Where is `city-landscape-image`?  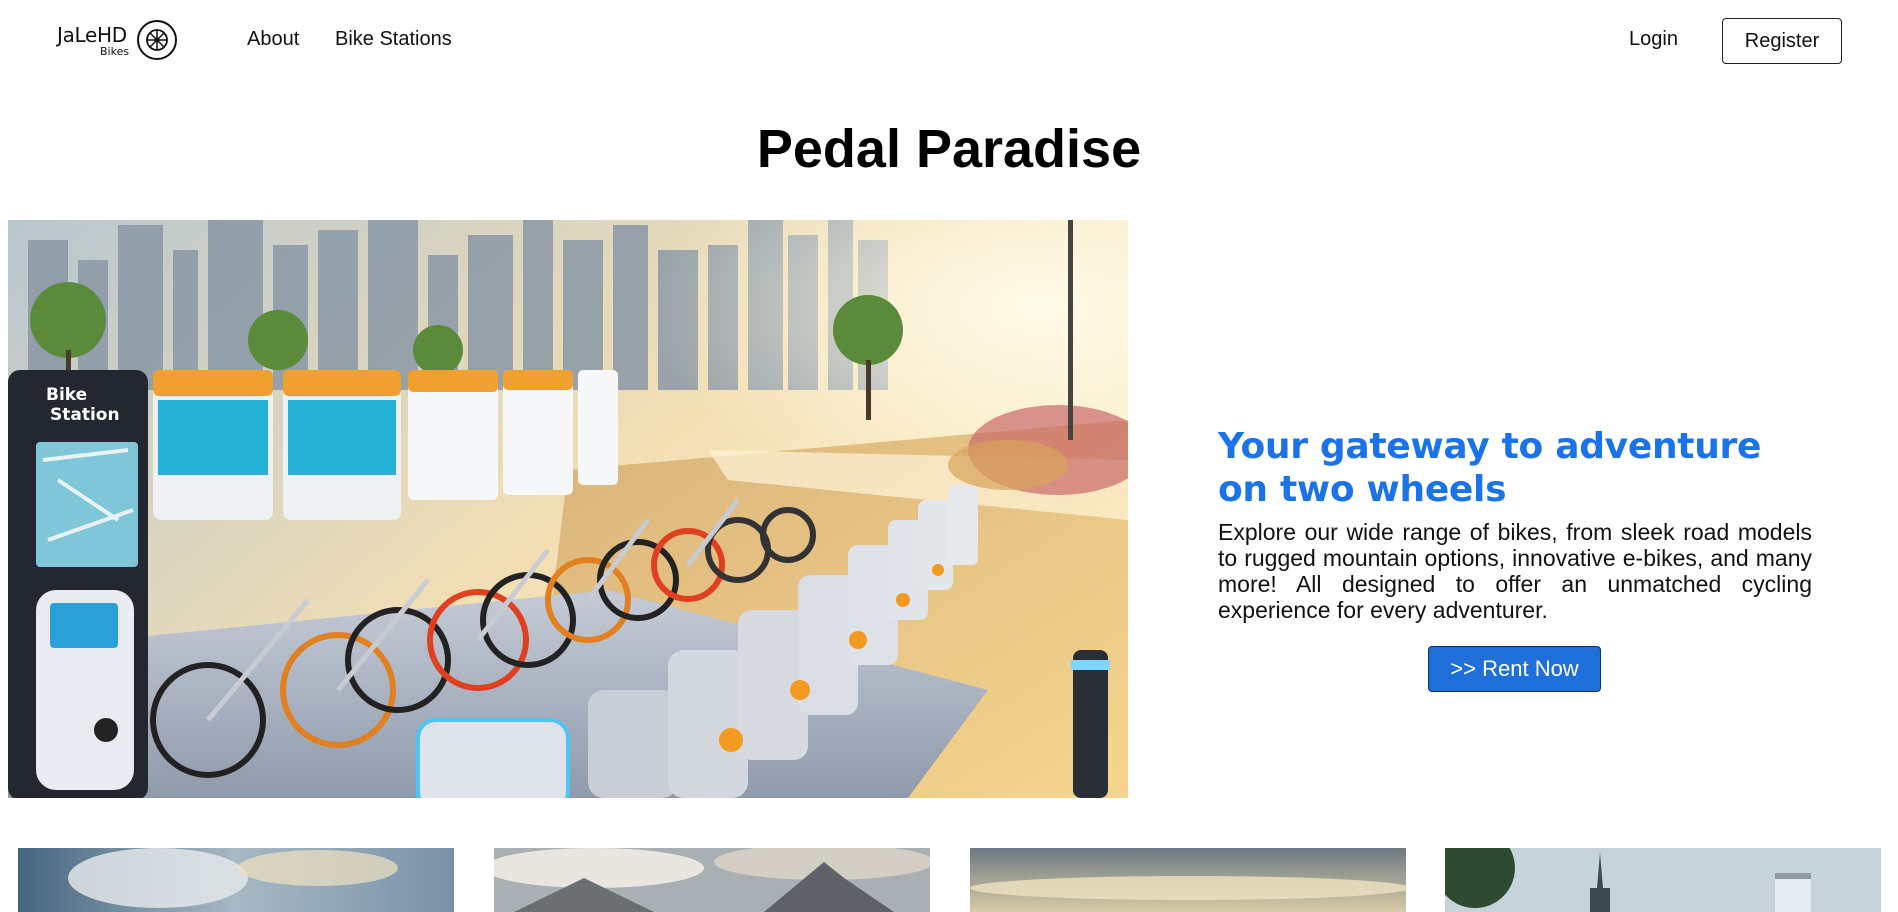 city-landscape-image is located at coordinates (1663, 880).